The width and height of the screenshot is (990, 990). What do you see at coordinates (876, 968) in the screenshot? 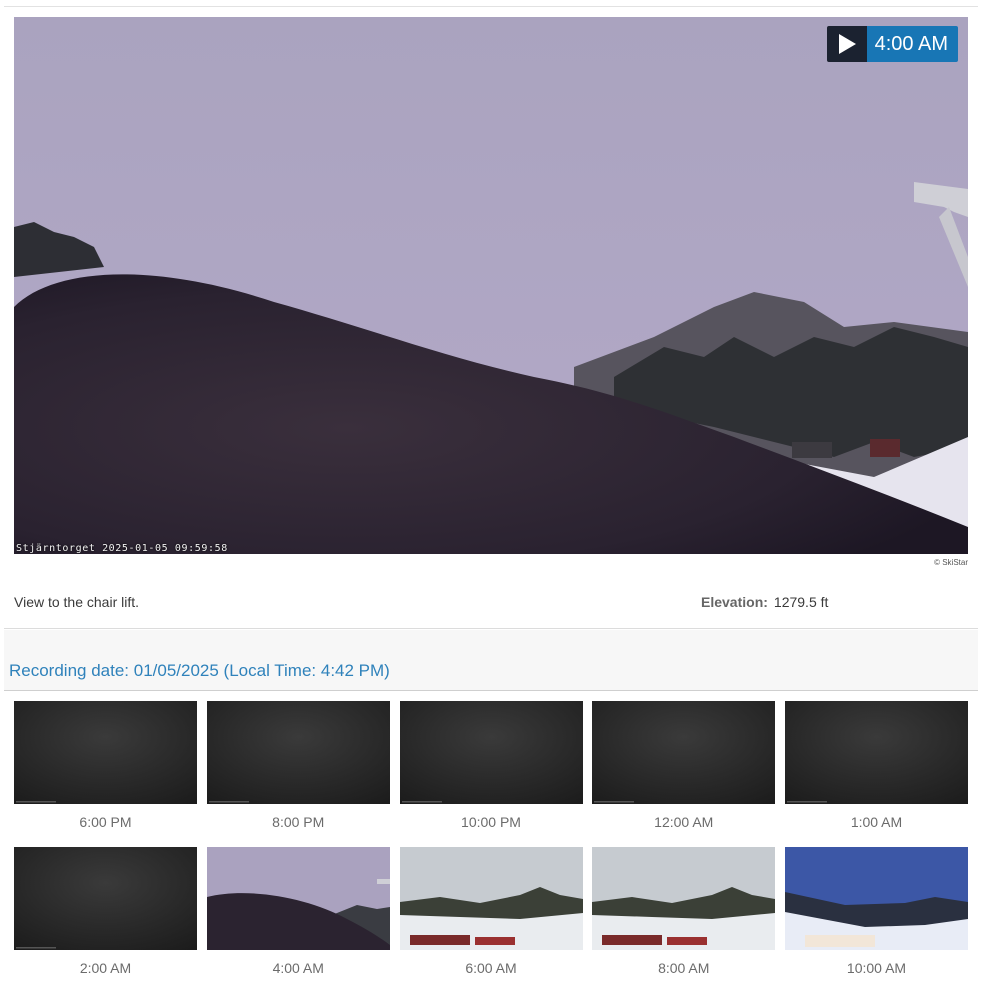
I see `thumbnail-time: 10:00 AM` at bounding box center [876, 968].